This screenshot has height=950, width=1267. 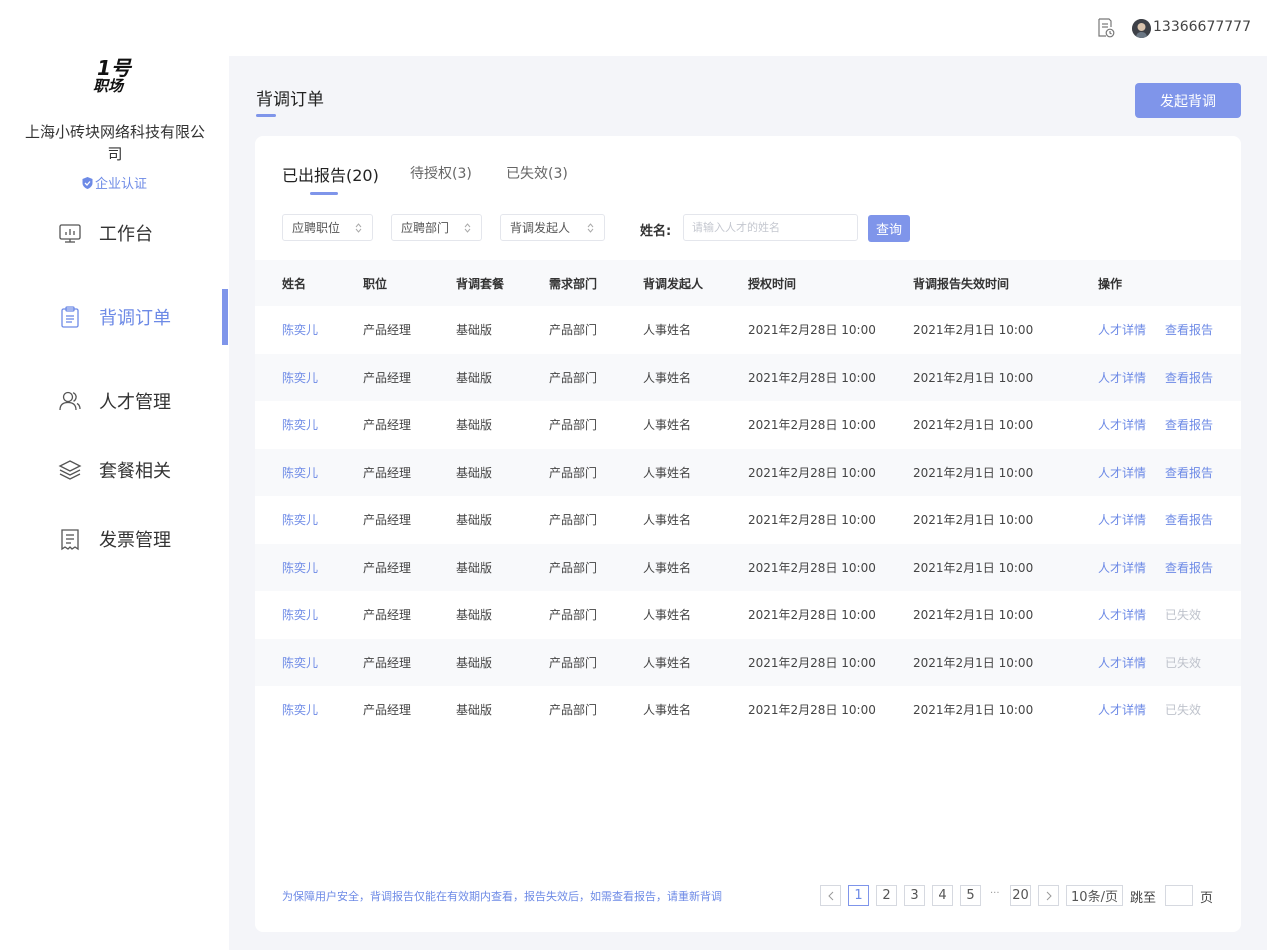 I want to click on sidebar-item-packages: 套餐相关, so click(x=114, y=470).